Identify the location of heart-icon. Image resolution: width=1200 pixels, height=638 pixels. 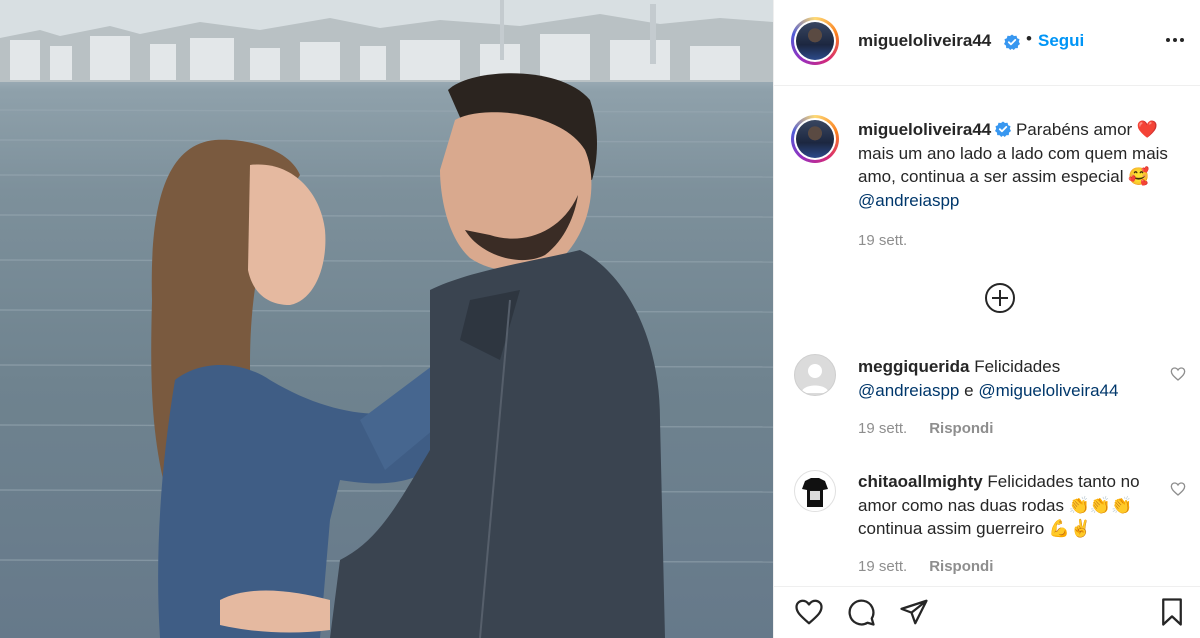
(809, 612).